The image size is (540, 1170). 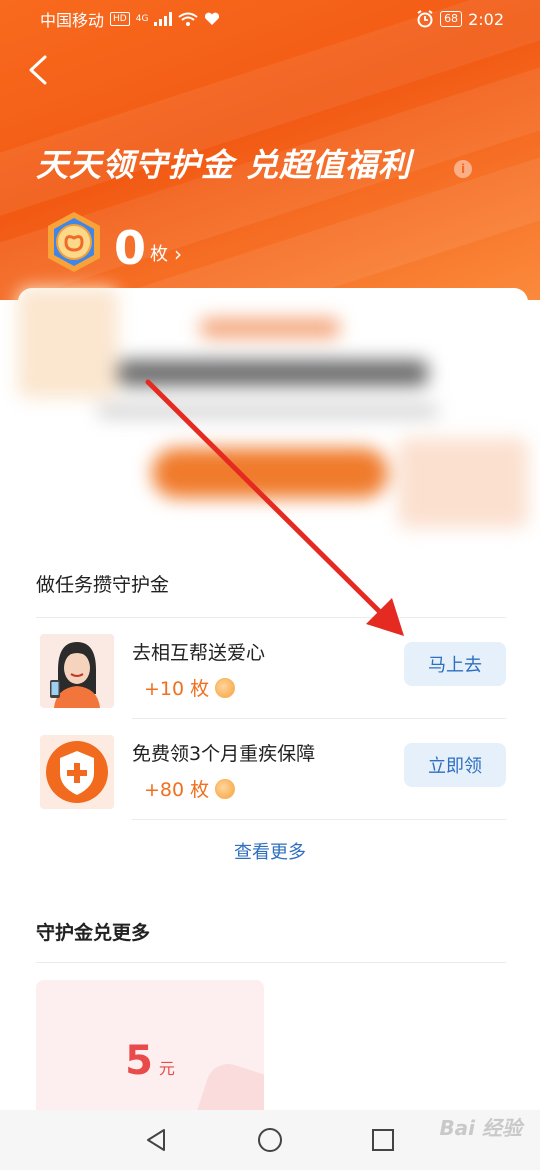 What do you see at coordinates (273, 373) in the screenshot?
I see `blurred-headline` at bounding box center [273, 373].